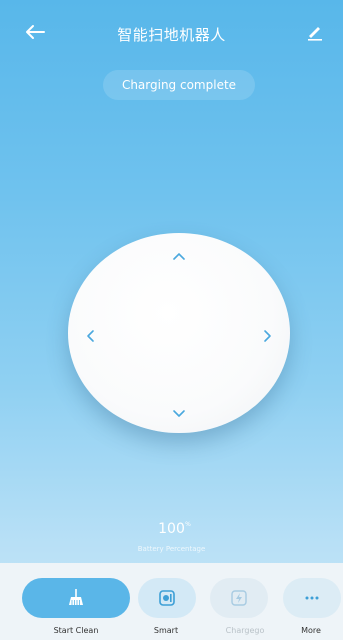  I want to click on page-title: 智能扫地机器人, so click(171, 35).